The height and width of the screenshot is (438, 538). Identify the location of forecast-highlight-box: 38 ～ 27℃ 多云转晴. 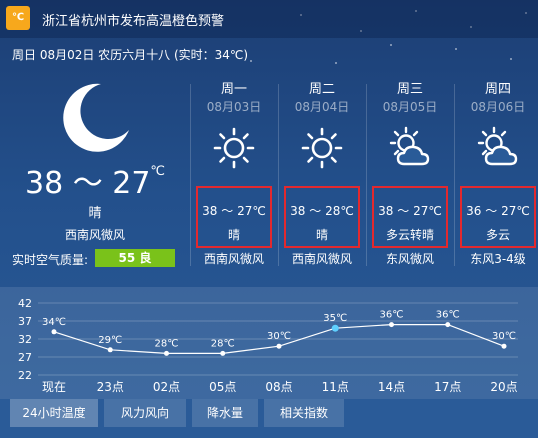
(410, 217).